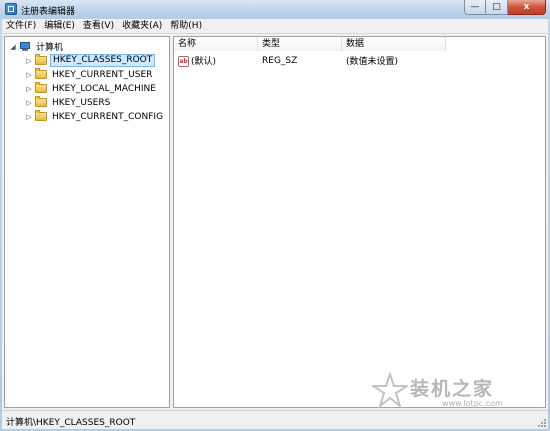 The width and height of the screenshot is (550, 431). Describe the element at coordinates (497, 7) in the screenshot. I see `maximize-button: □` at that location.